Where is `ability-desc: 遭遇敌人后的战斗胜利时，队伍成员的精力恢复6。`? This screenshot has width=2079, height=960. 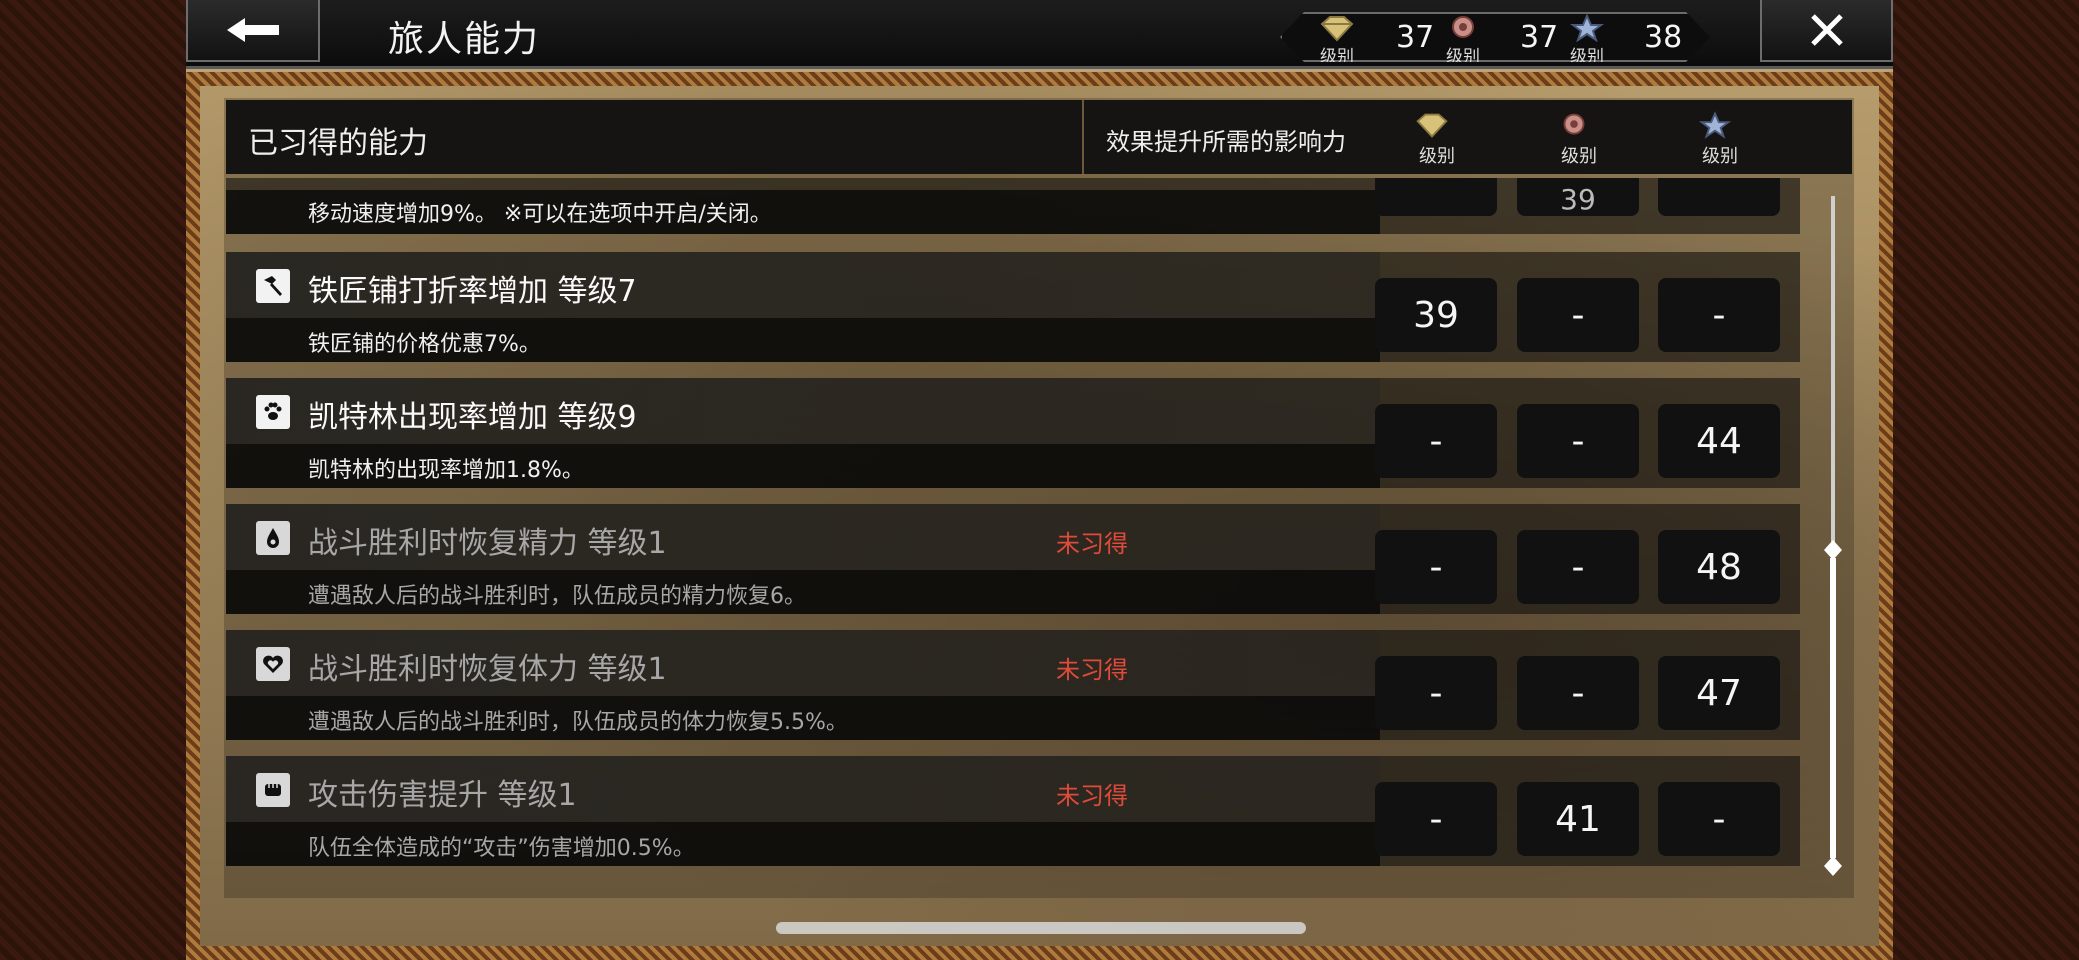 ability-desc: 遭遇敌人后的战斗胜利时，队伍成员的精力恢复6。 is located at coordinates (557, 596).